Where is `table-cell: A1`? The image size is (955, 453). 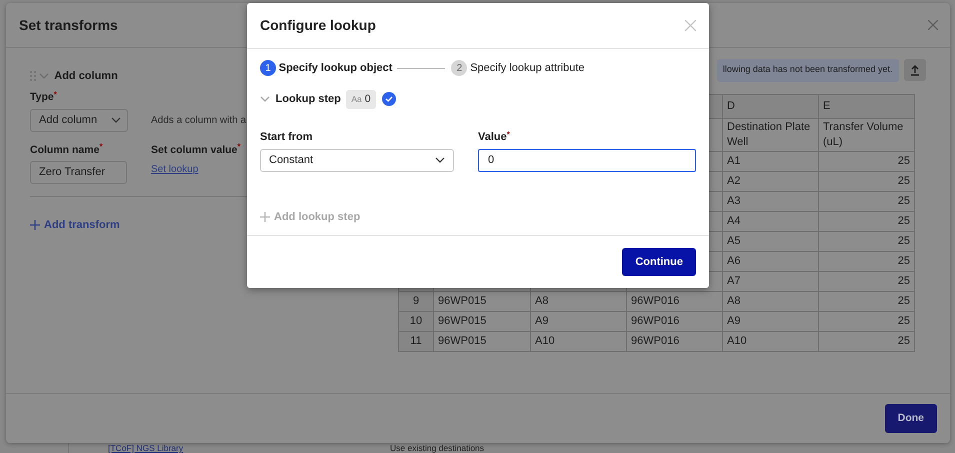
table-cell: A1 is located at coordinates (770, 161).